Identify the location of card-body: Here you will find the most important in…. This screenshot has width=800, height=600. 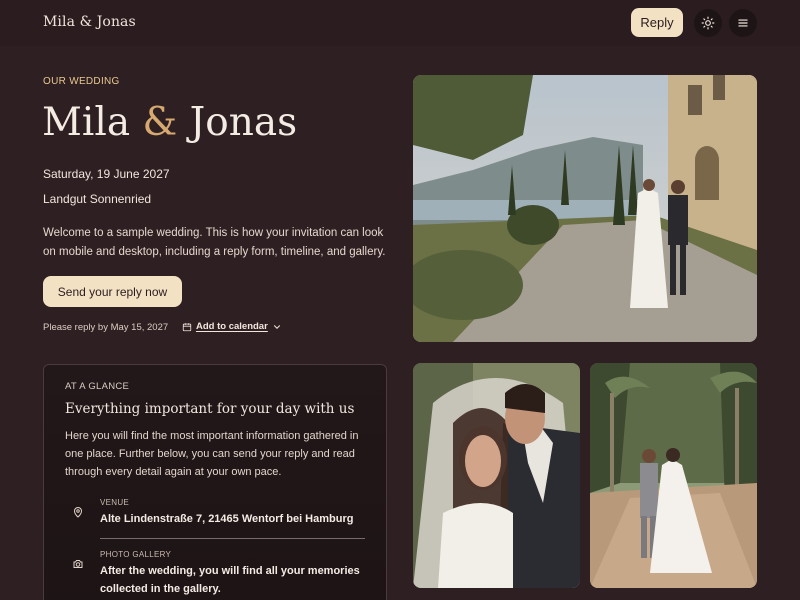
(212, 454).